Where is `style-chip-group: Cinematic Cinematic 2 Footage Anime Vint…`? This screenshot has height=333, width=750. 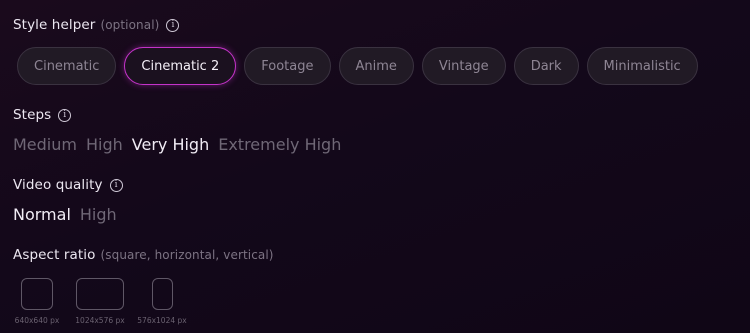
style-chip-group: Cinematic Cinematic 2 Footage Anime Vint… is located at coordinates (357, 66).